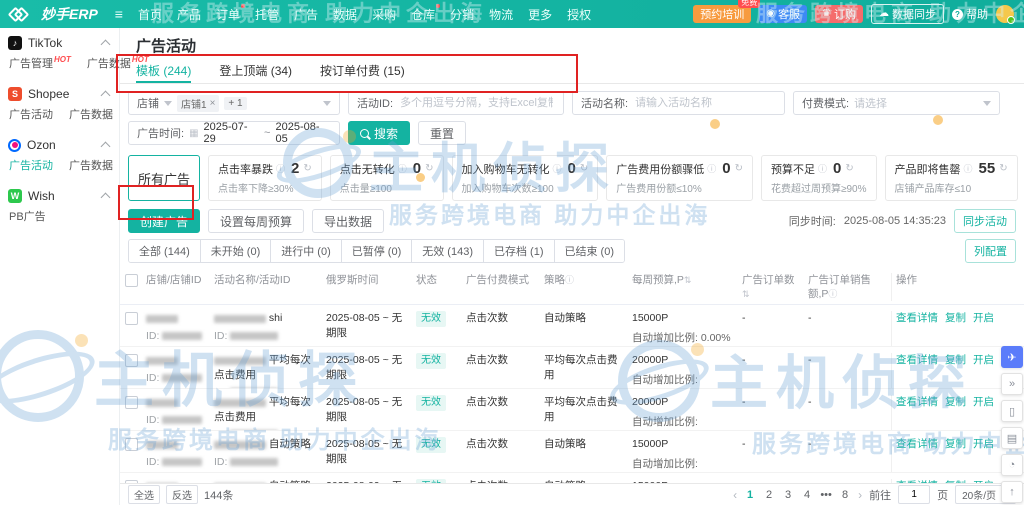 The image size is (1024, 505). What do you see at coordinates (1012, 384) in the screenshot?
I see `expand-float-button: »` at bounding box center [1012, 384].